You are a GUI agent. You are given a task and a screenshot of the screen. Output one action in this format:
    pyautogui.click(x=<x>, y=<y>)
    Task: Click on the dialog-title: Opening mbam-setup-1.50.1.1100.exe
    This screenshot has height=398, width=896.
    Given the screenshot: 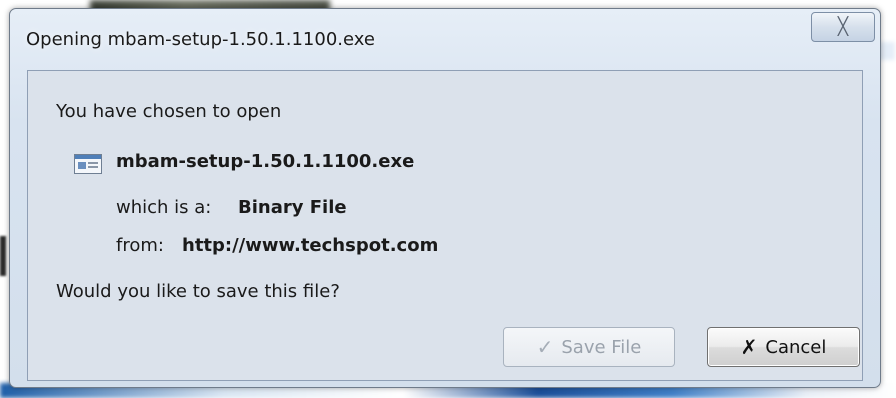 What is the action you would take?
    pyautogui.click(x=200, y=39)
    